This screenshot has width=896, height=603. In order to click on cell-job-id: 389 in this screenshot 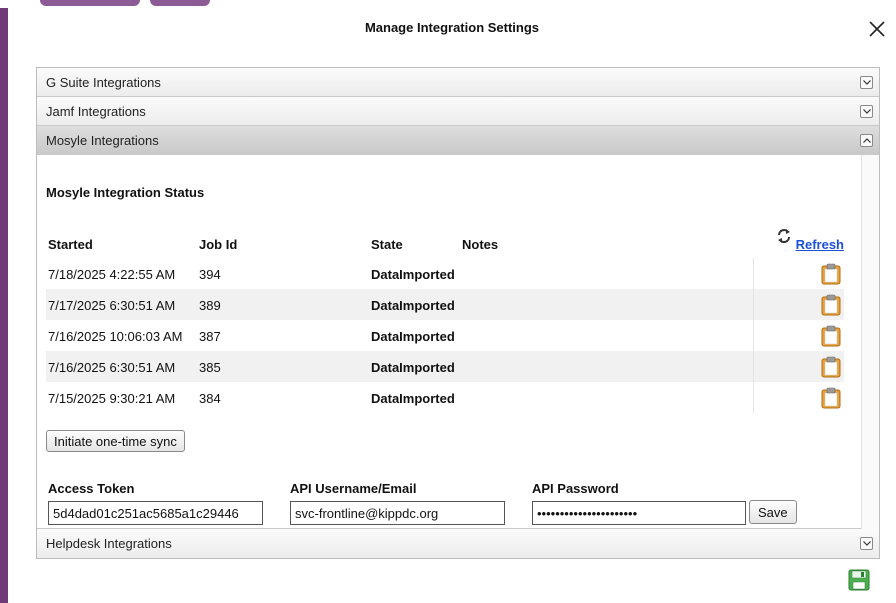, I will do `click(210, 305)`.